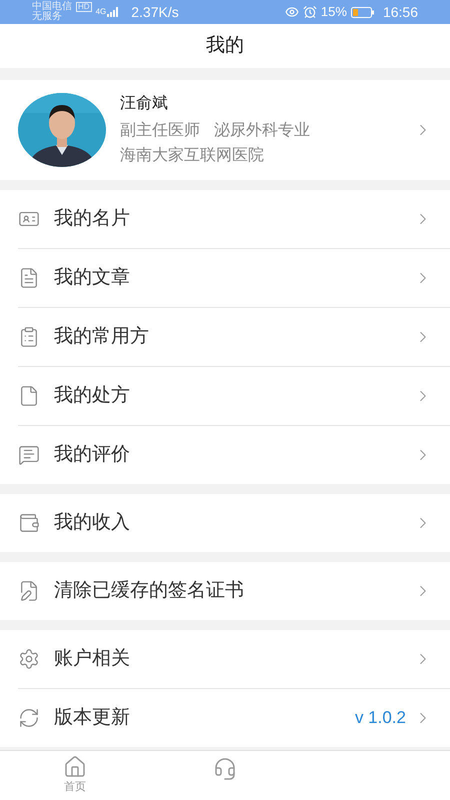  Describe the element at coordinates (400, 12) in the screenshot. I see `clock-text: 16:56` at that location.